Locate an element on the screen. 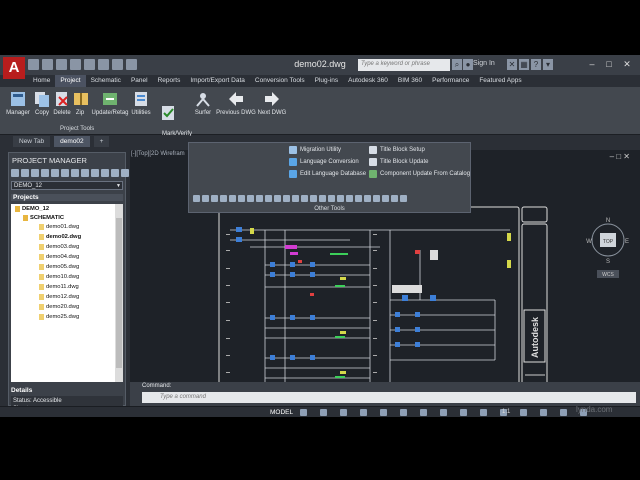 The width and height of the screenshot is (640, 480). tab-home: Home is located at coordinates (41, 81).